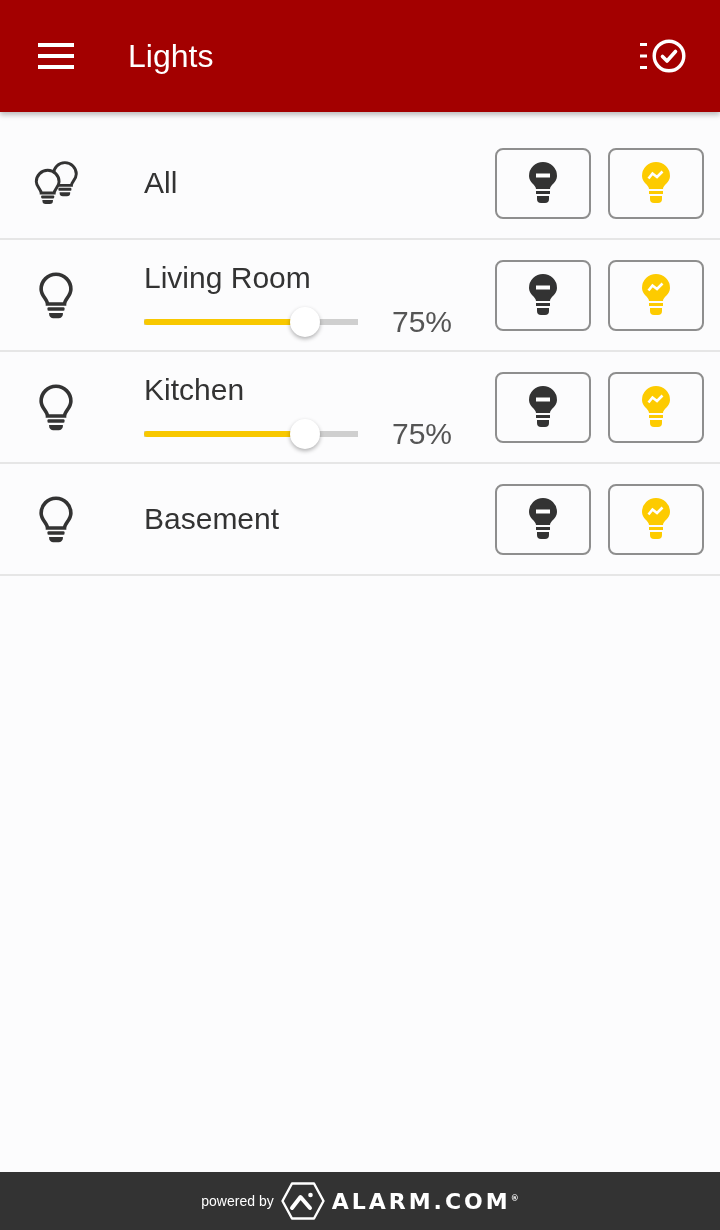  What do you see at coordinates (663, 56) in the screenshot?
I see `list-check-icon` at bounding box center [663, 56].